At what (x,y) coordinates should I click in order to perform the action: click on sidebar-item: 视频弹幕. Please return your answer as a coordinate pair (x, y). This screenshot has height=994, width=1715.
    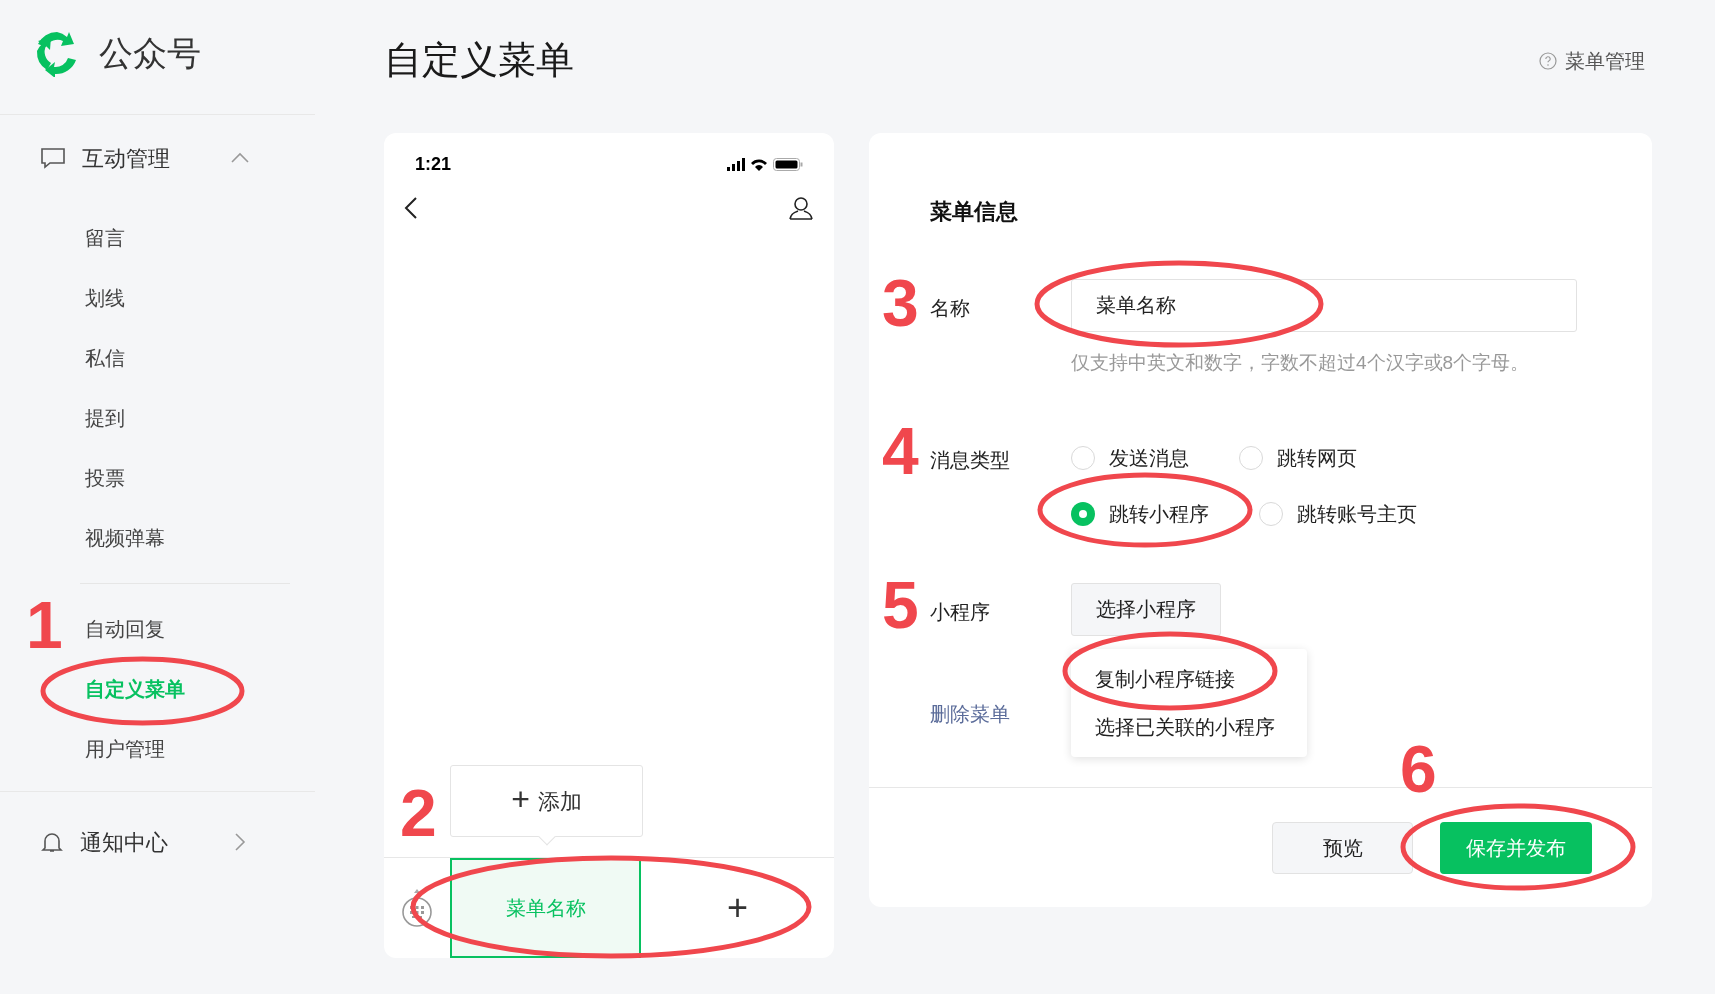
    Looking at the image, I should click on (125, 538).